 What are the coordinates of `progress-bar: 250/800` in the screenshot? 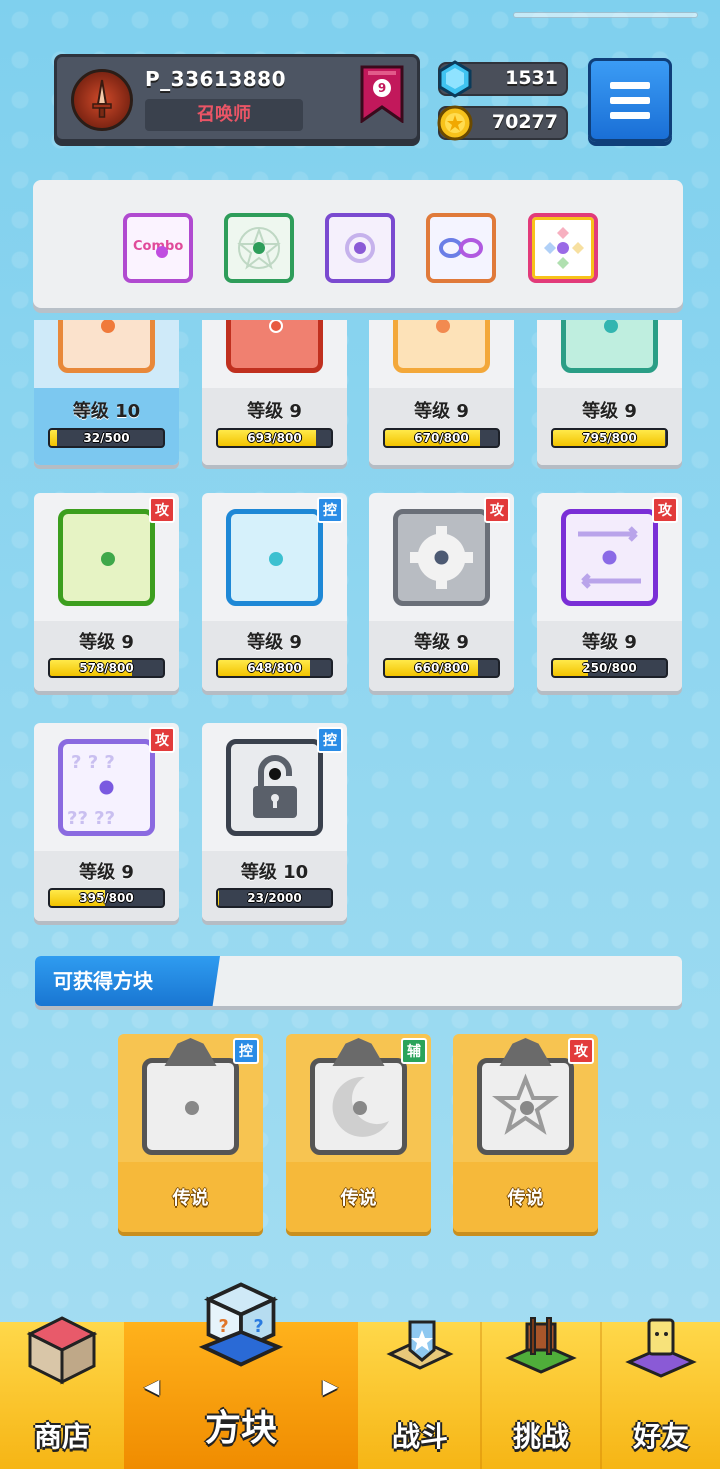 It's located at (609, 668).